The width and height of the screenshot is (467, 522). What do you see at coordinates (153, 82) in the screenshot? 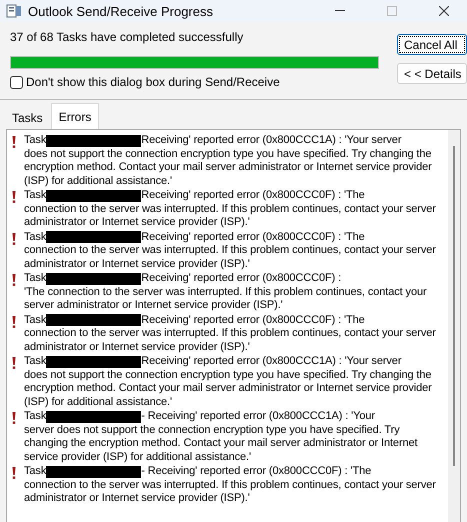
I see `checkbox-label: Don't show this dialog box during Send/Receive` at bounding box center [153, 82].